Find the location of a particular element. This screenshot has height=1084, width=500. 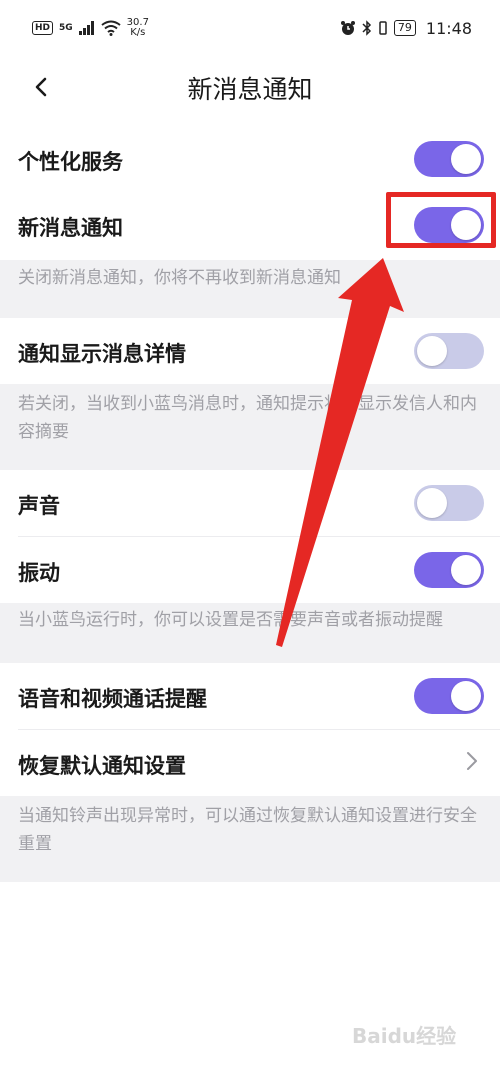

annotation-arrow-icon is located at coordinates (340, 452).